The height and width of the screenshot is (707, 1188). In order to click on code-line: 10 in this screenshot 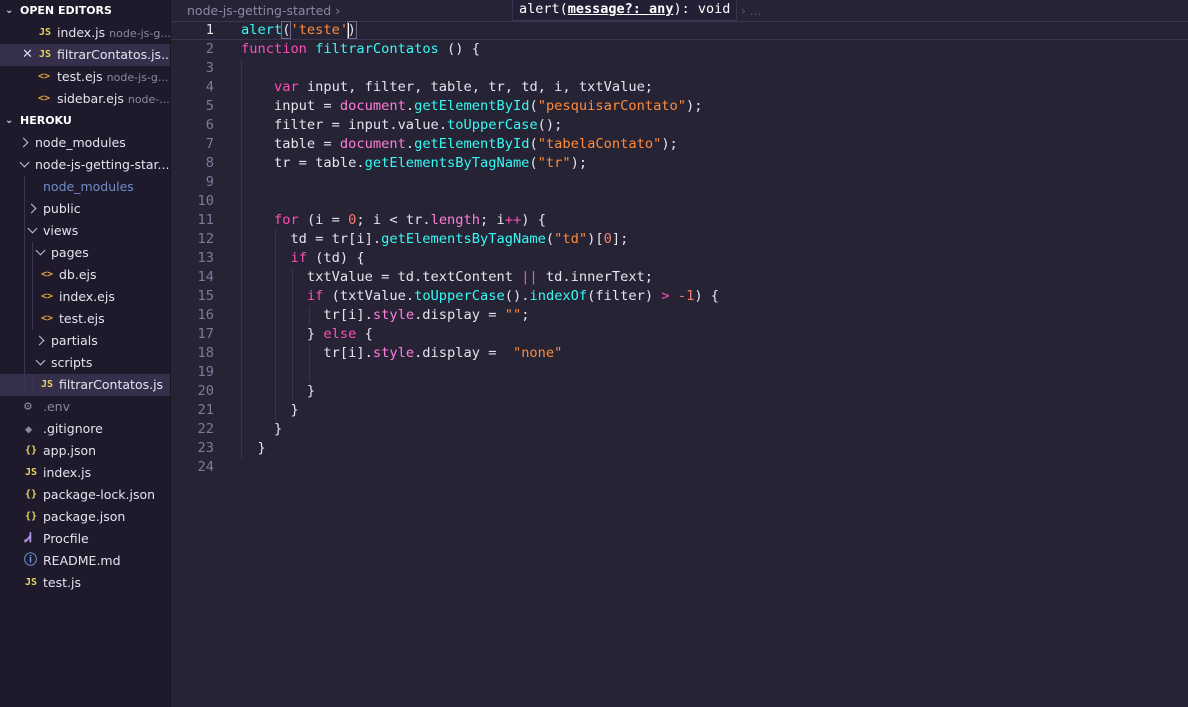, I will do `click(679, 201)`.